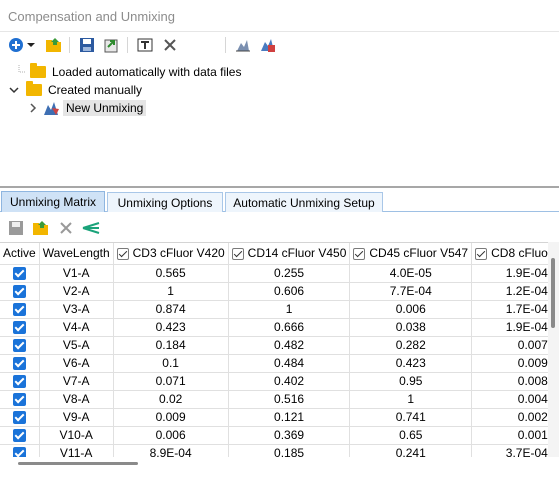 The width and height of the screenshot is (559, 480). I want to click on value-cell: 0.038, so click(411, 327).